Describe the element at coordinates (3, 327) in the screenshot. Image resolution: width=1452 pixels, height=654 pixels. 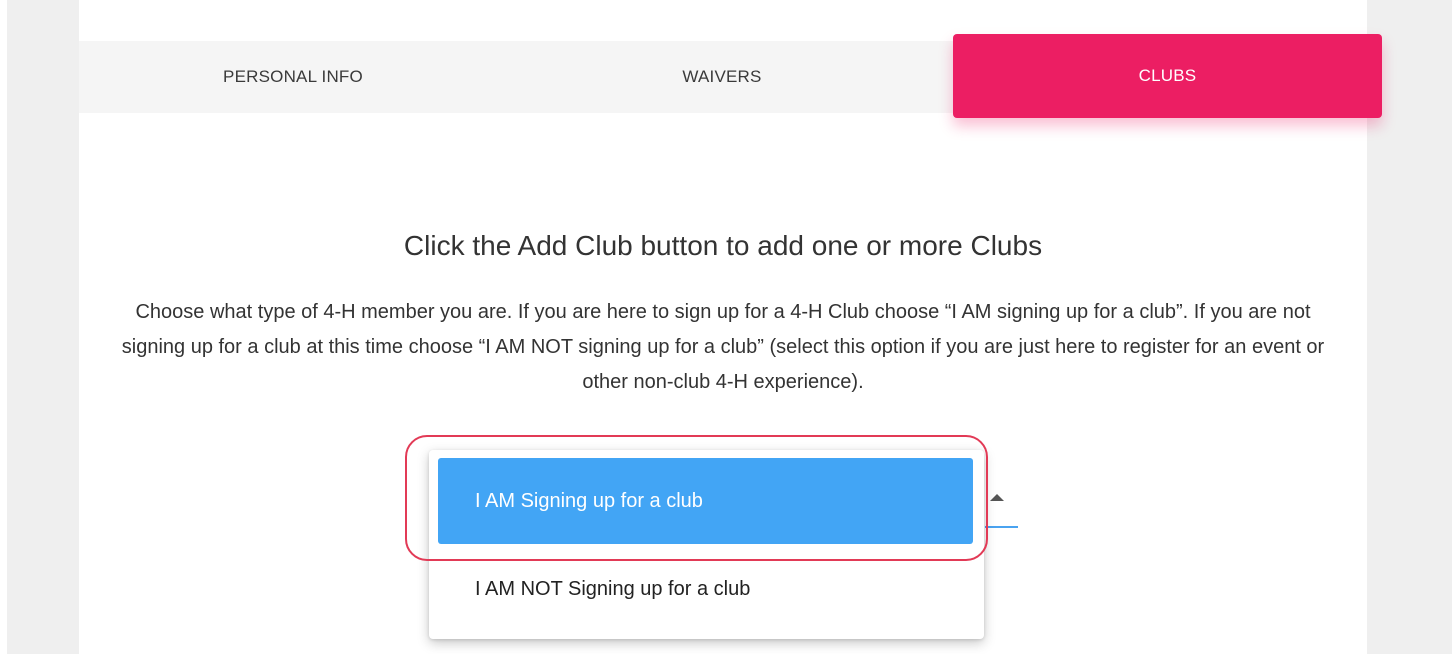
I see `page-edge` at that location.